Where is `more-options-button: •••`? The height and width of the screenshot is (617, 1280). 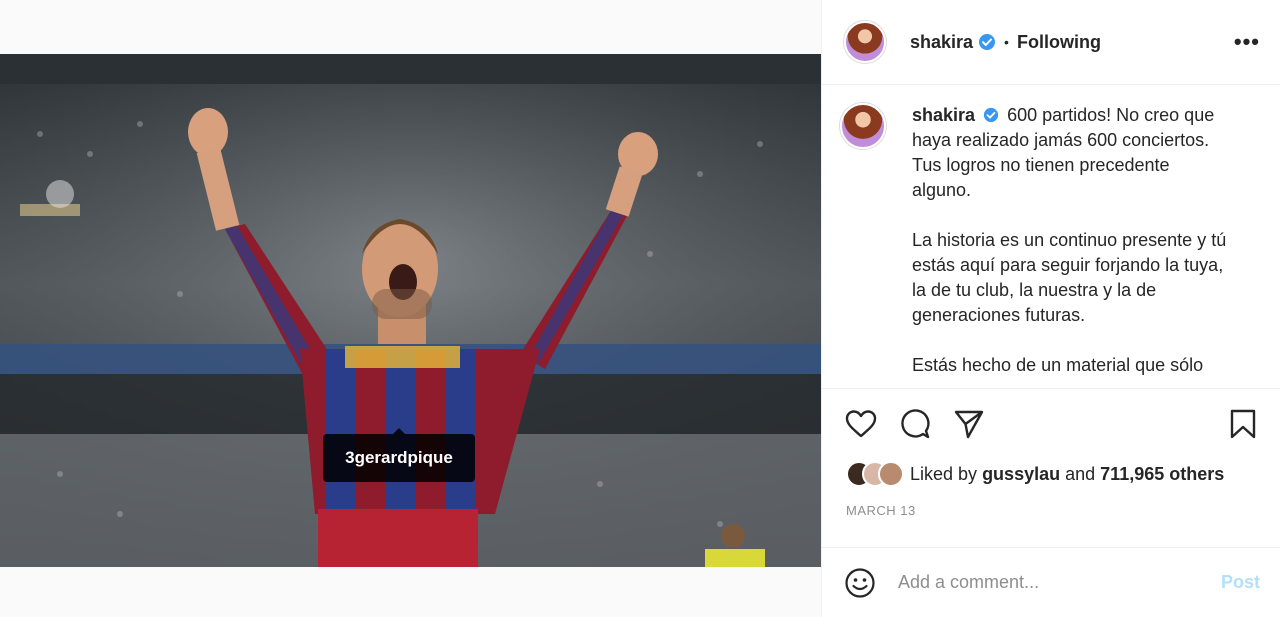 more-options-button: ••• is located at coordinates (1247, 42).